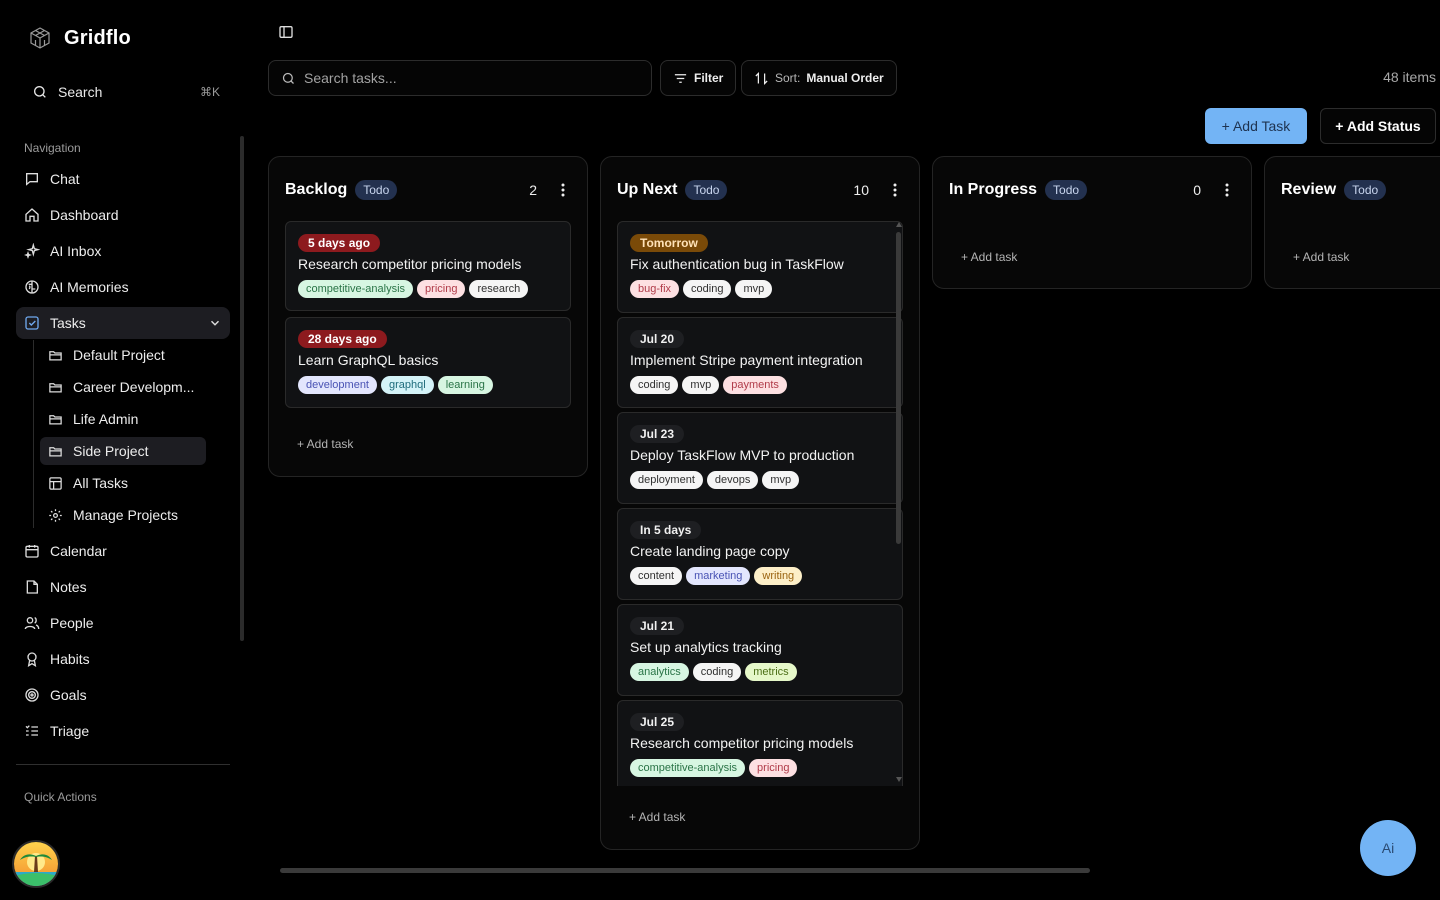  Describe the element at coordinates (1256, 126) in the screenshot. I see `add-task-button: + Add Task` at that location.